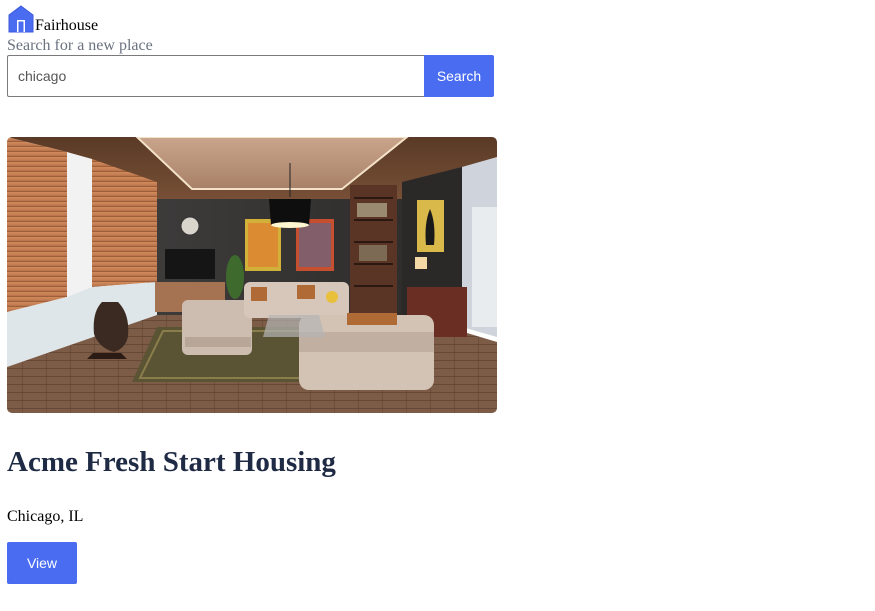  Describe the element at coordinates (42, 563) in the screenshot. I see `view-button: View` at that location.